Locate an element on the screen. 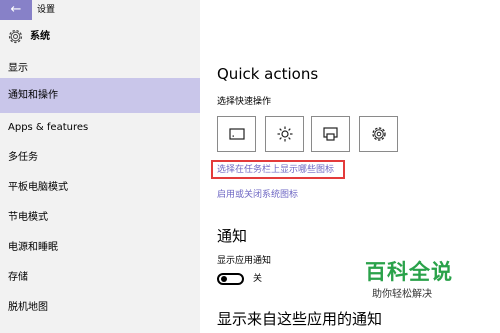  watermark-title: 百科全说 is located at coordinates (409, 272).